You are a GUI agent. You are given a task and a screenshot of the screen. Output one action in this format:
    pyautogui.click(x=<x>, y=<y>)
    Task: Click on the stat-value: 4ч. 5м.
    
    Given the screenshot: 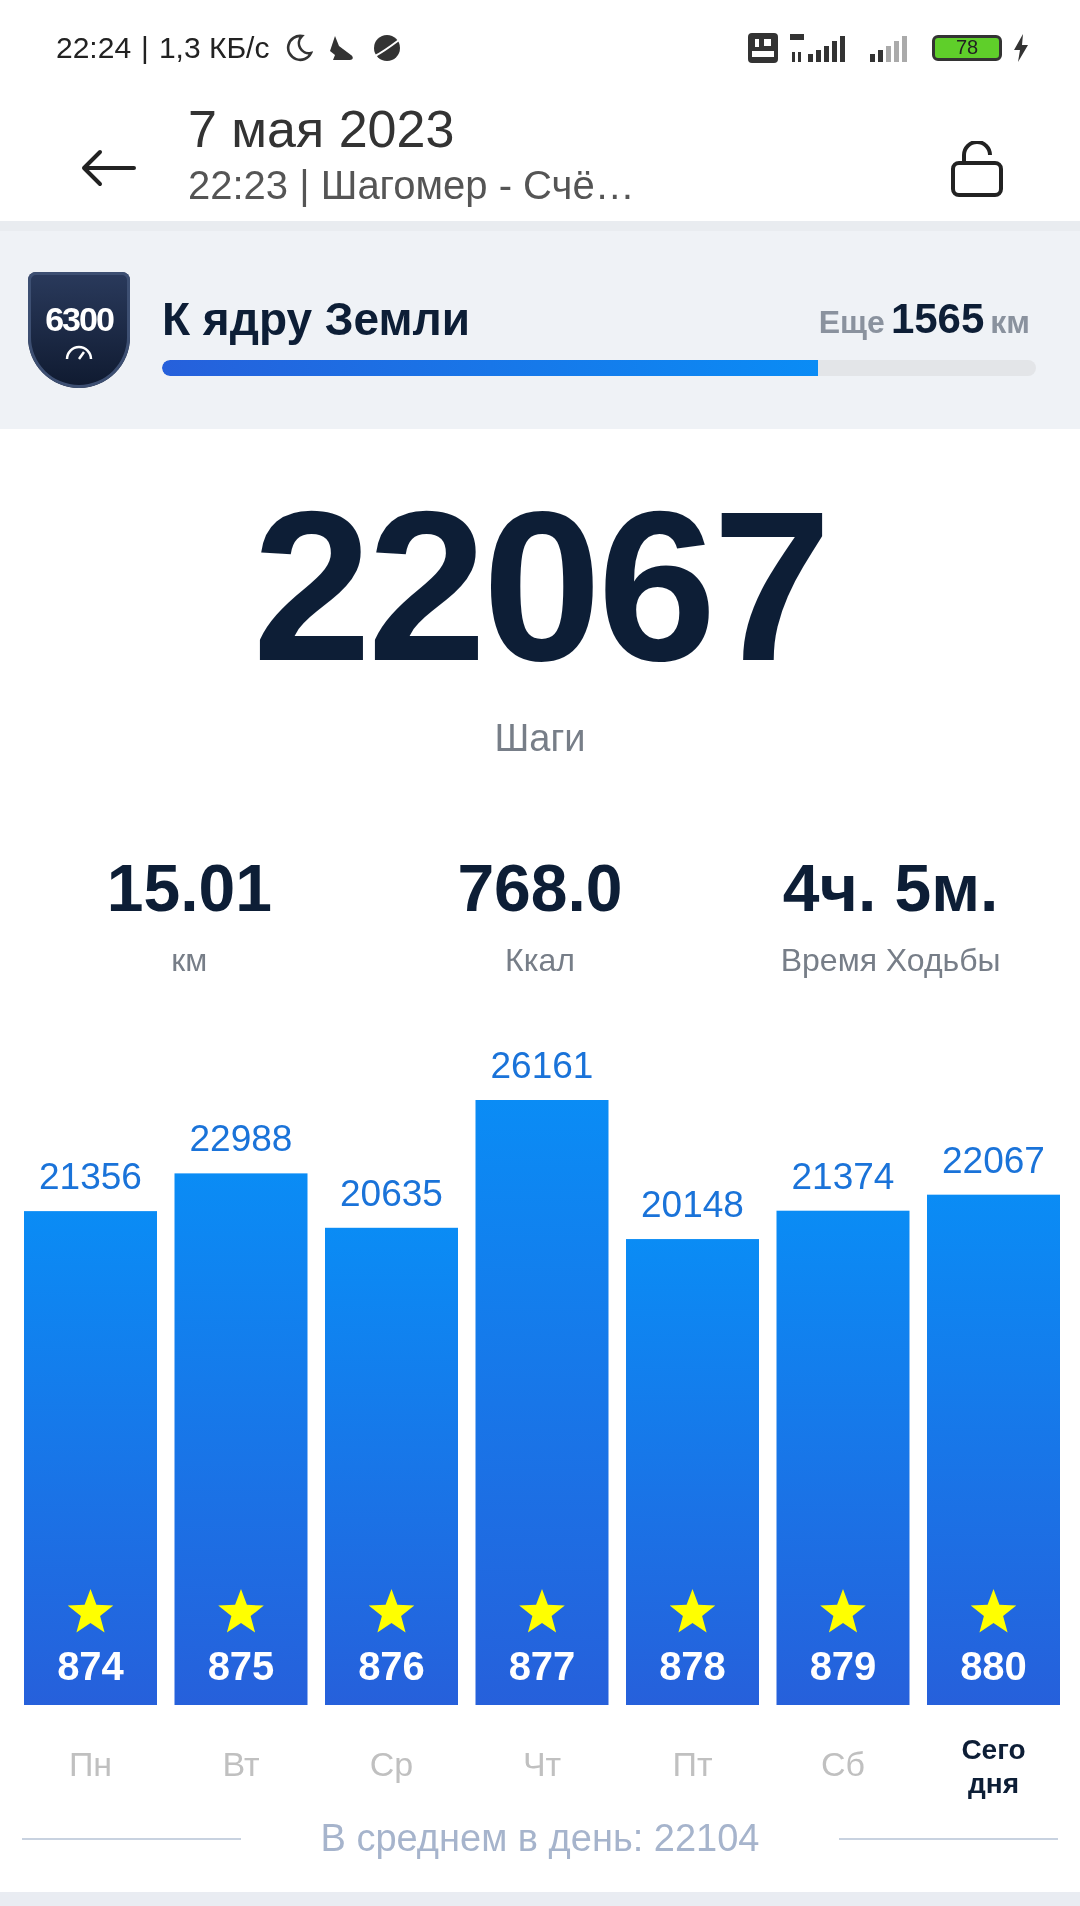 What is the action you would take?
    pyautogui.click(x=890, y=888)
    